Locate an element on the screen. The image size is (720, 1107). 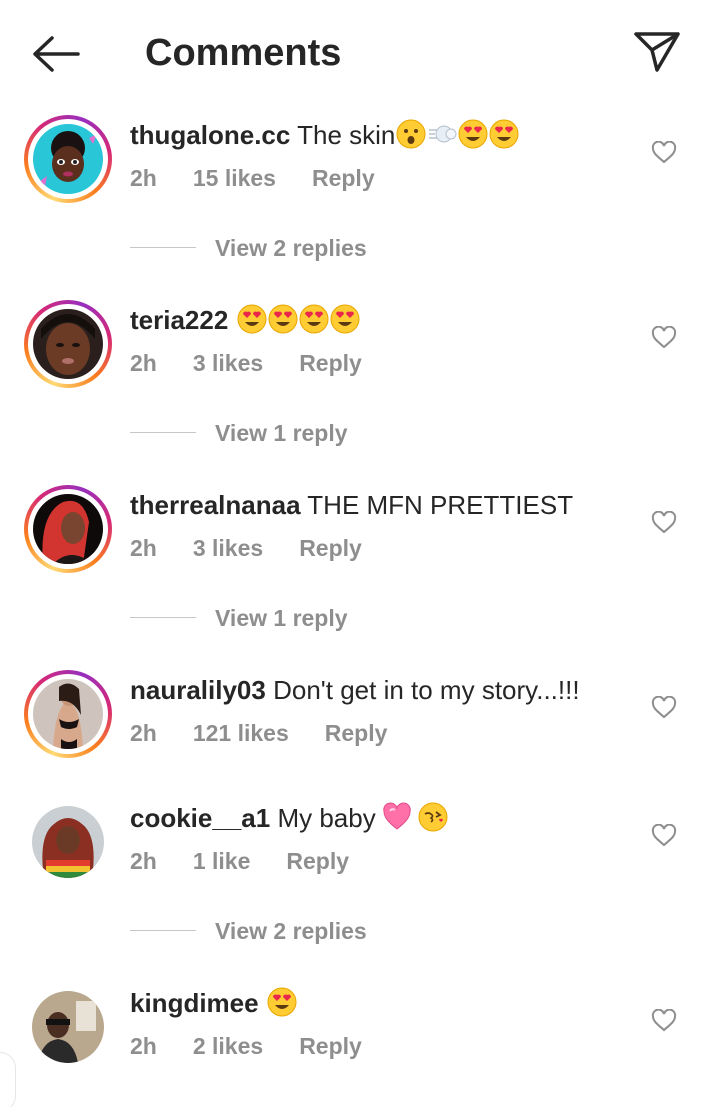
comment-text: Don't get in to my story...!!! is located at coordinates (426, 690).